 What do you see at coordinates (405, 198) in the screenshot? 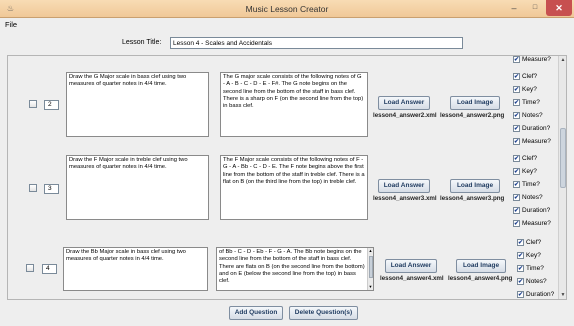
I see `answer-file-label: lesson4_answer3.xml` at bounding box center [405, 198].